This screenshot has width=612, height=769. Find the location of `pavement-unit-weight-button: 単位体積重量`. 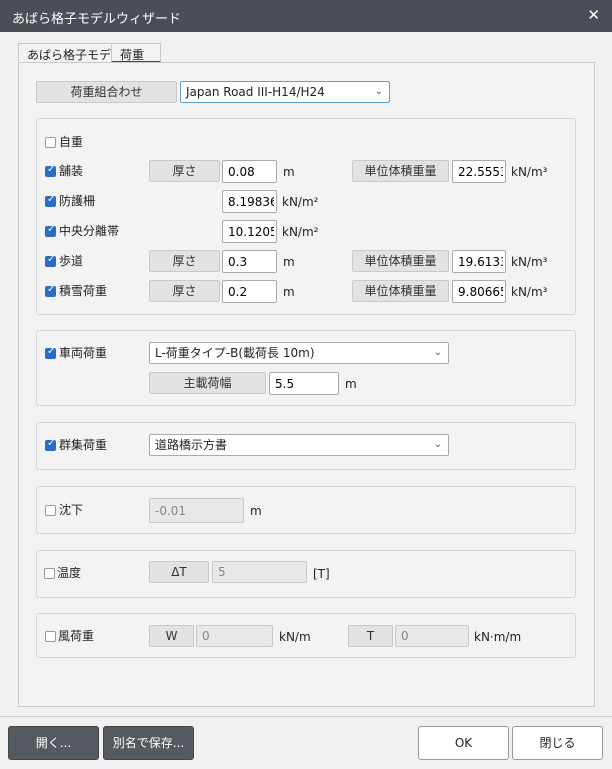

pavement-unit-weight-button: 単位体積重量 is located at coordinates (400, 171).